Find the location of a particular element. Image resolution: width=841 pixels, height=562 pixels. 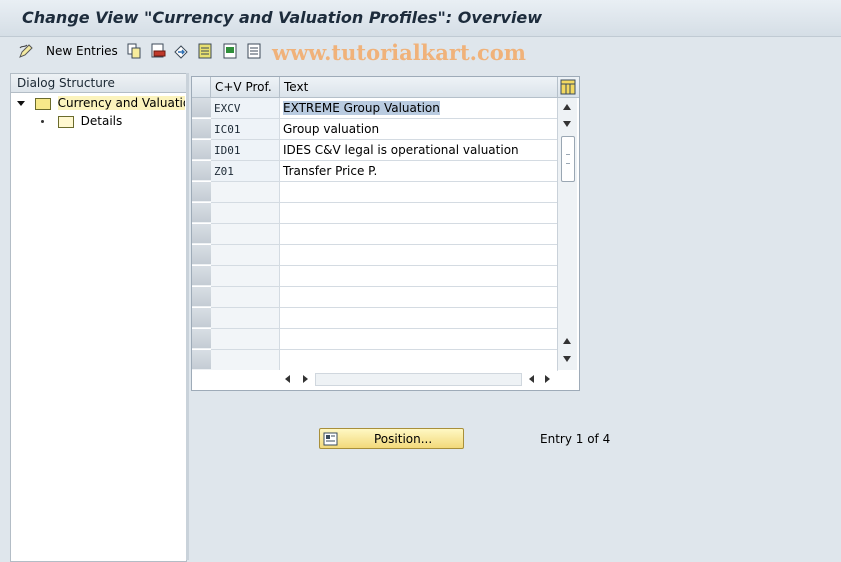

select-block-button is located at coordinates (230, 51).